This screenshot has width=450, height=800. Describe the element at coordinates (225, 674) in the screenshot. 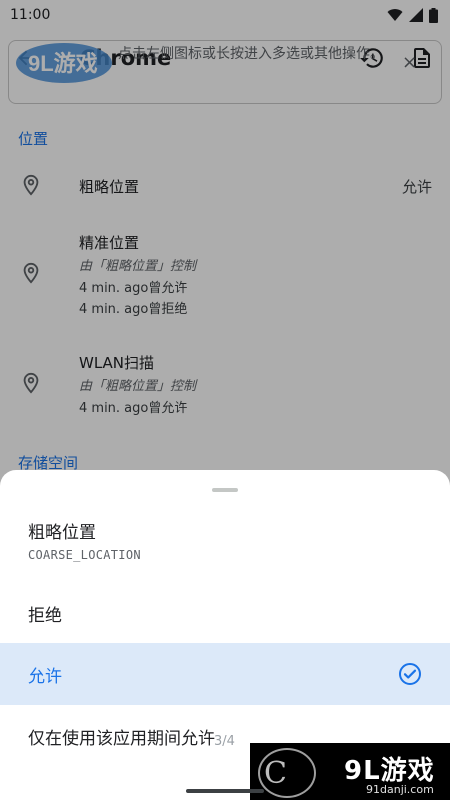

I see `option-allow: 允许` at that location.